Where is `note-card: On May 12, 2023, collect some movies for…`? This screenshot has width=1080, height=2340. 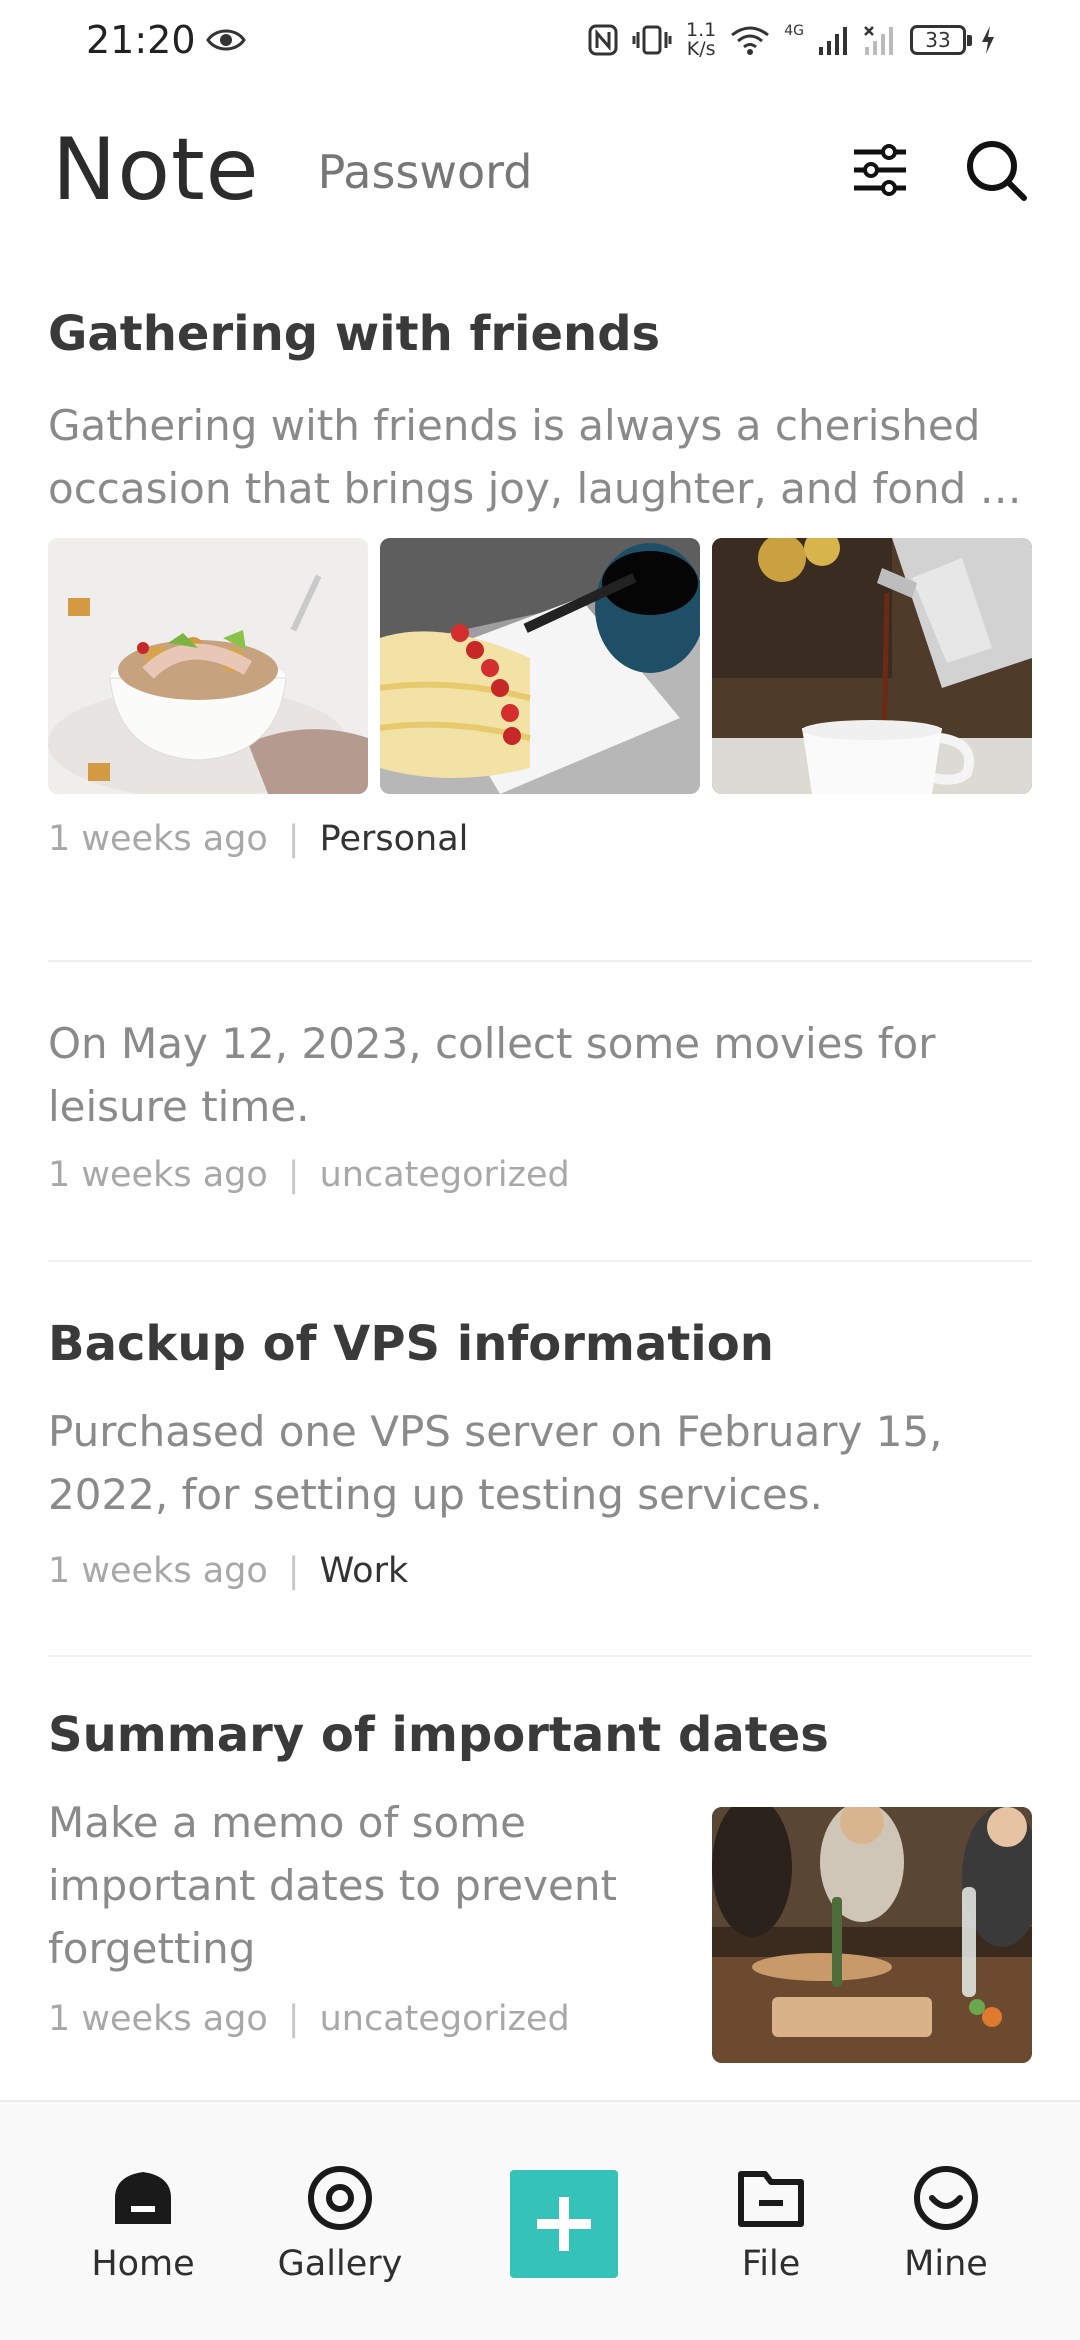
note-card: On May 12, 2023, collect some movies for… is located at coordinates (540, 1112).